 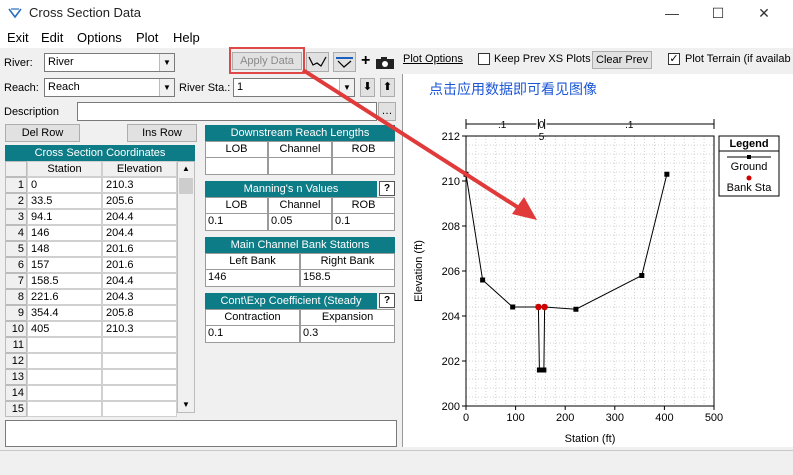 What do you see at coordinates (542, 125) in the screenshot?
I see `reach-marker-label: 0` at bounding box center [542, 125].